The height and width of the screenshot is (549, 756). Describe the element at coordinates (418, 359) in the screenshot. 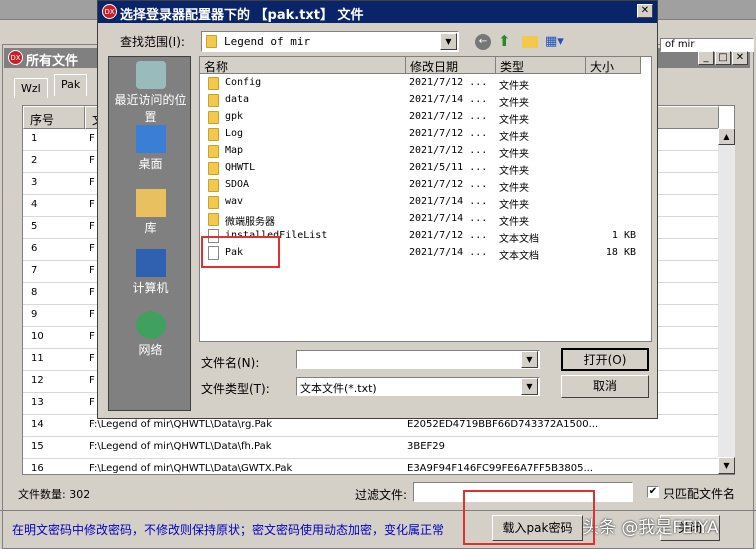

I see `filename-input: ▼` at that location.